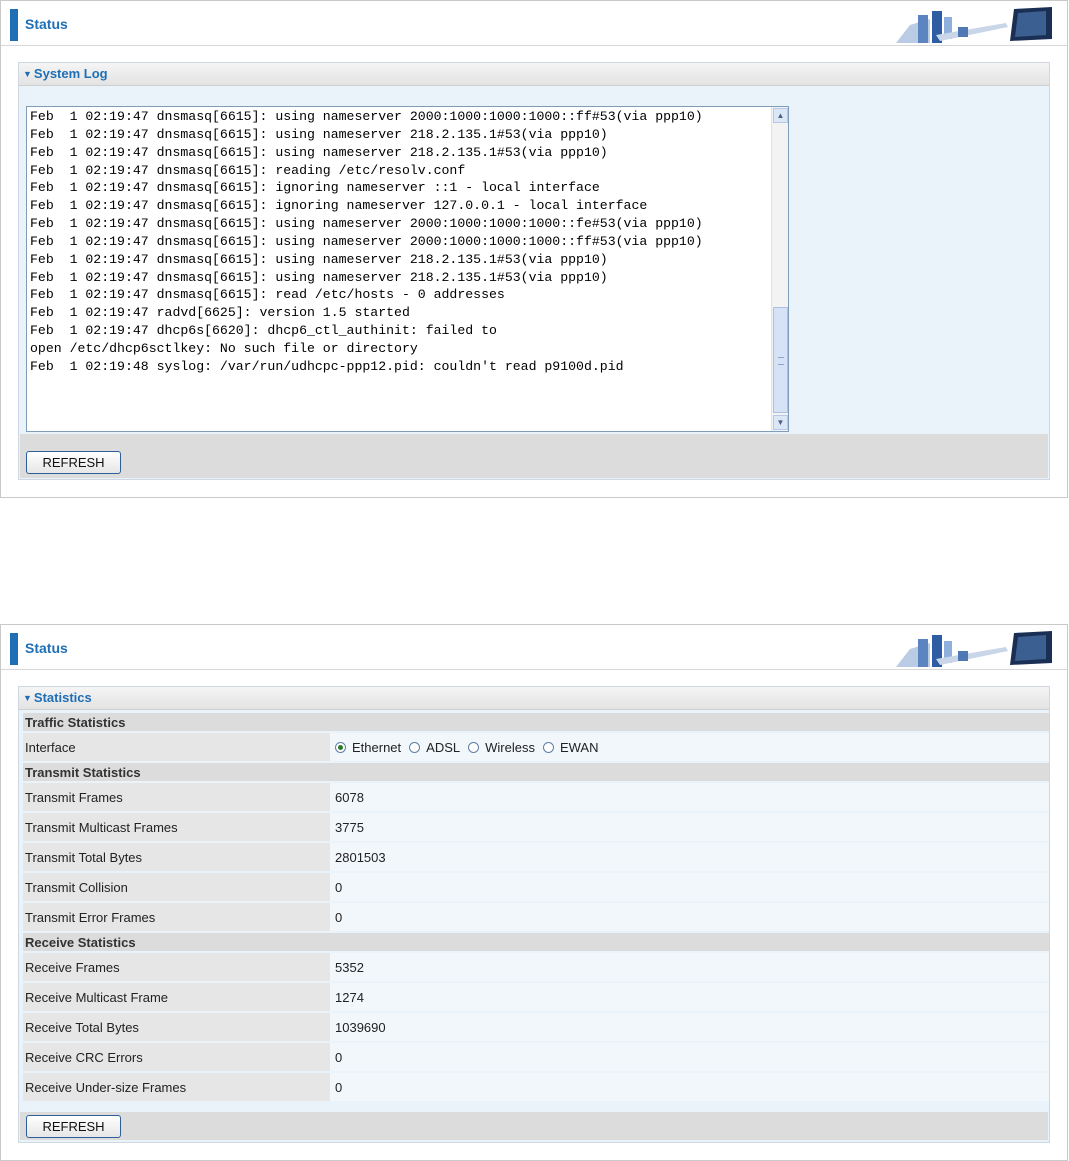  Describe the element at coordinates (176, 1087) in the screenshot. I see `receive-stat-label: Receive Under-size Frames` at that location.